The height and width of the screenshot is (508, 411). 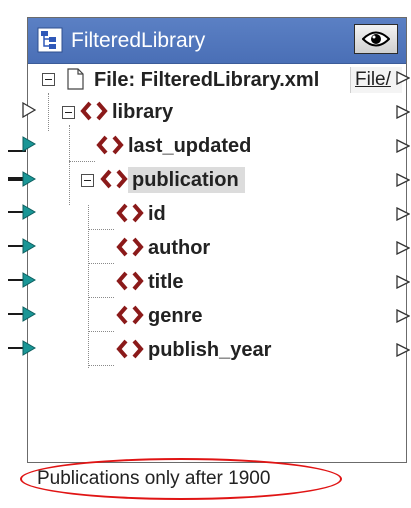 I want to click on output-port-publication, so click(x=403, y=180).